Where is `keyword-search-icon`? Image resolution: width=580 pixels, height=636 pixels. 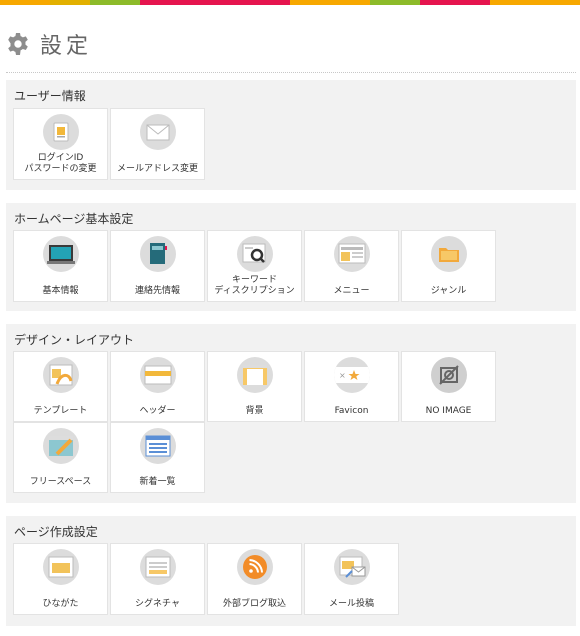 keyword-search-icon is located at coordinates (255, 254).